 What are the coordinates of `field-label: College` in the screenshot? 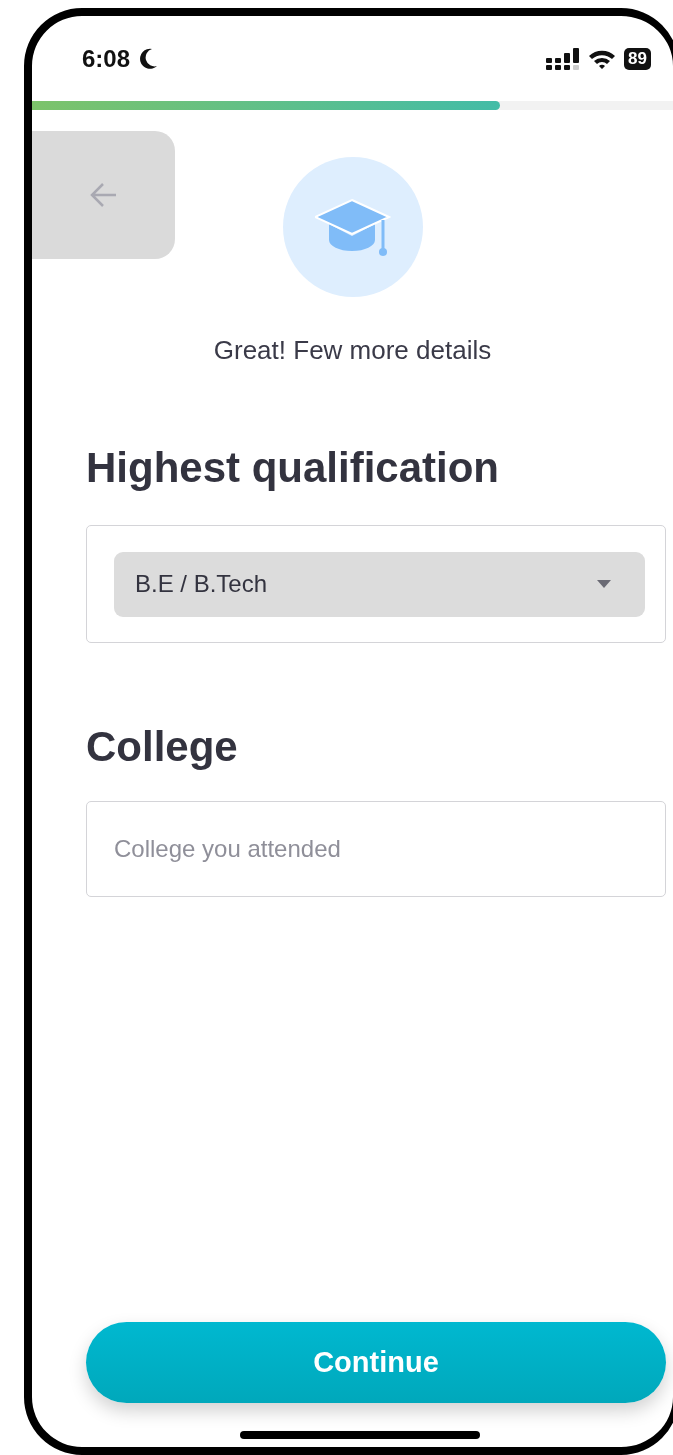 It's located at (162, 747).